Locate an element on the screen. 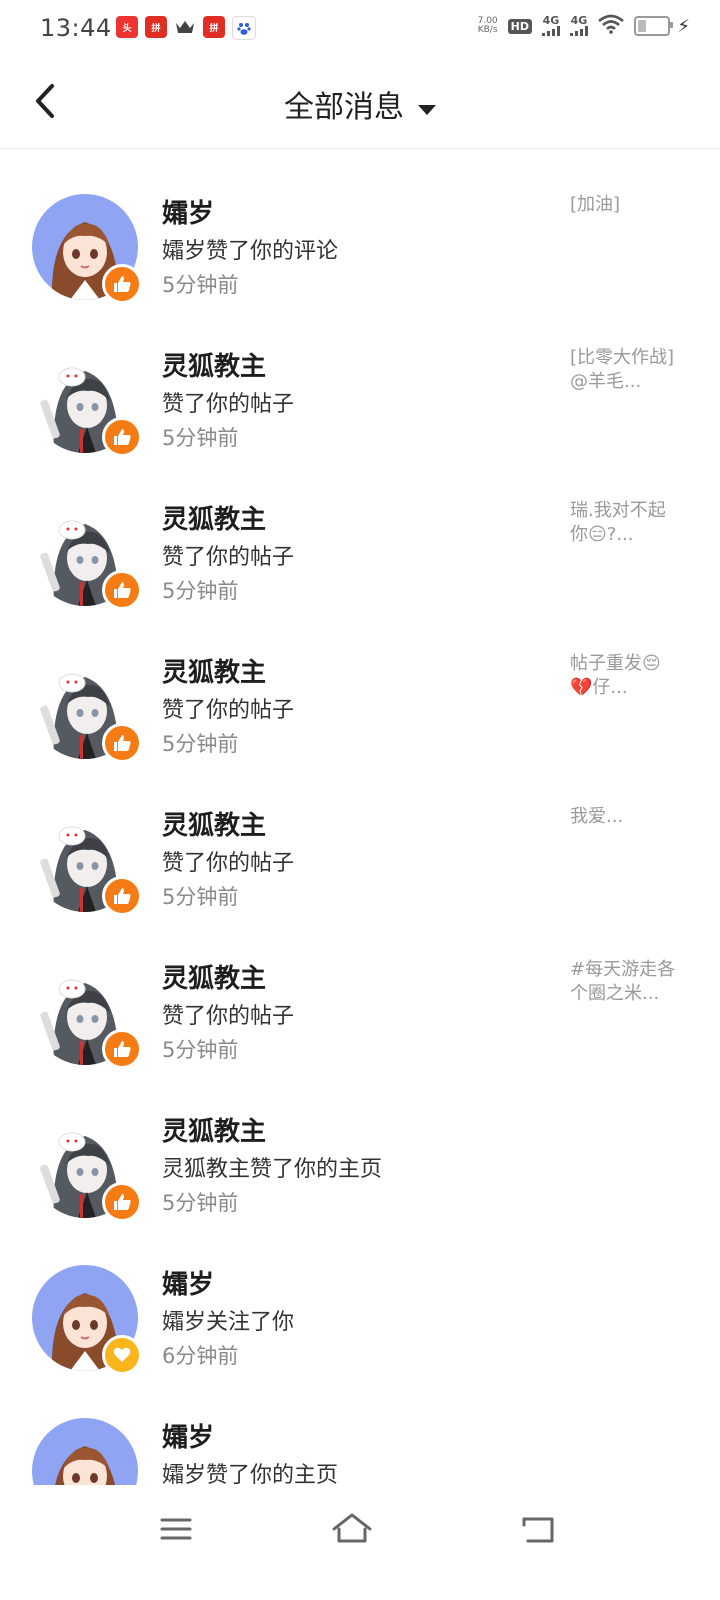  message-list-item: 孀岁孀岁赞了你的主页 is located at coordinates (360, 1429).